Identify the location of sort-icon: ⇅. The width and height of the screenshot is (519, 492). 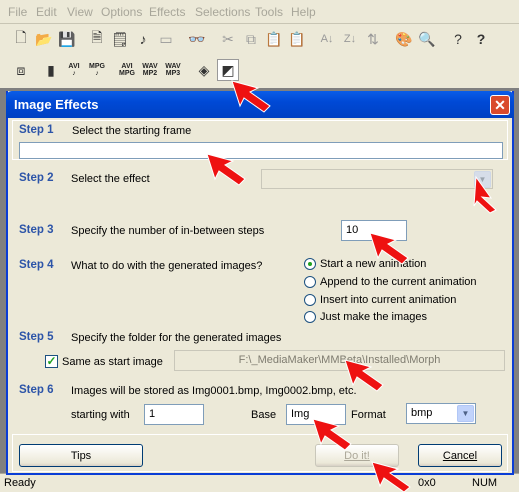
(373, 39).